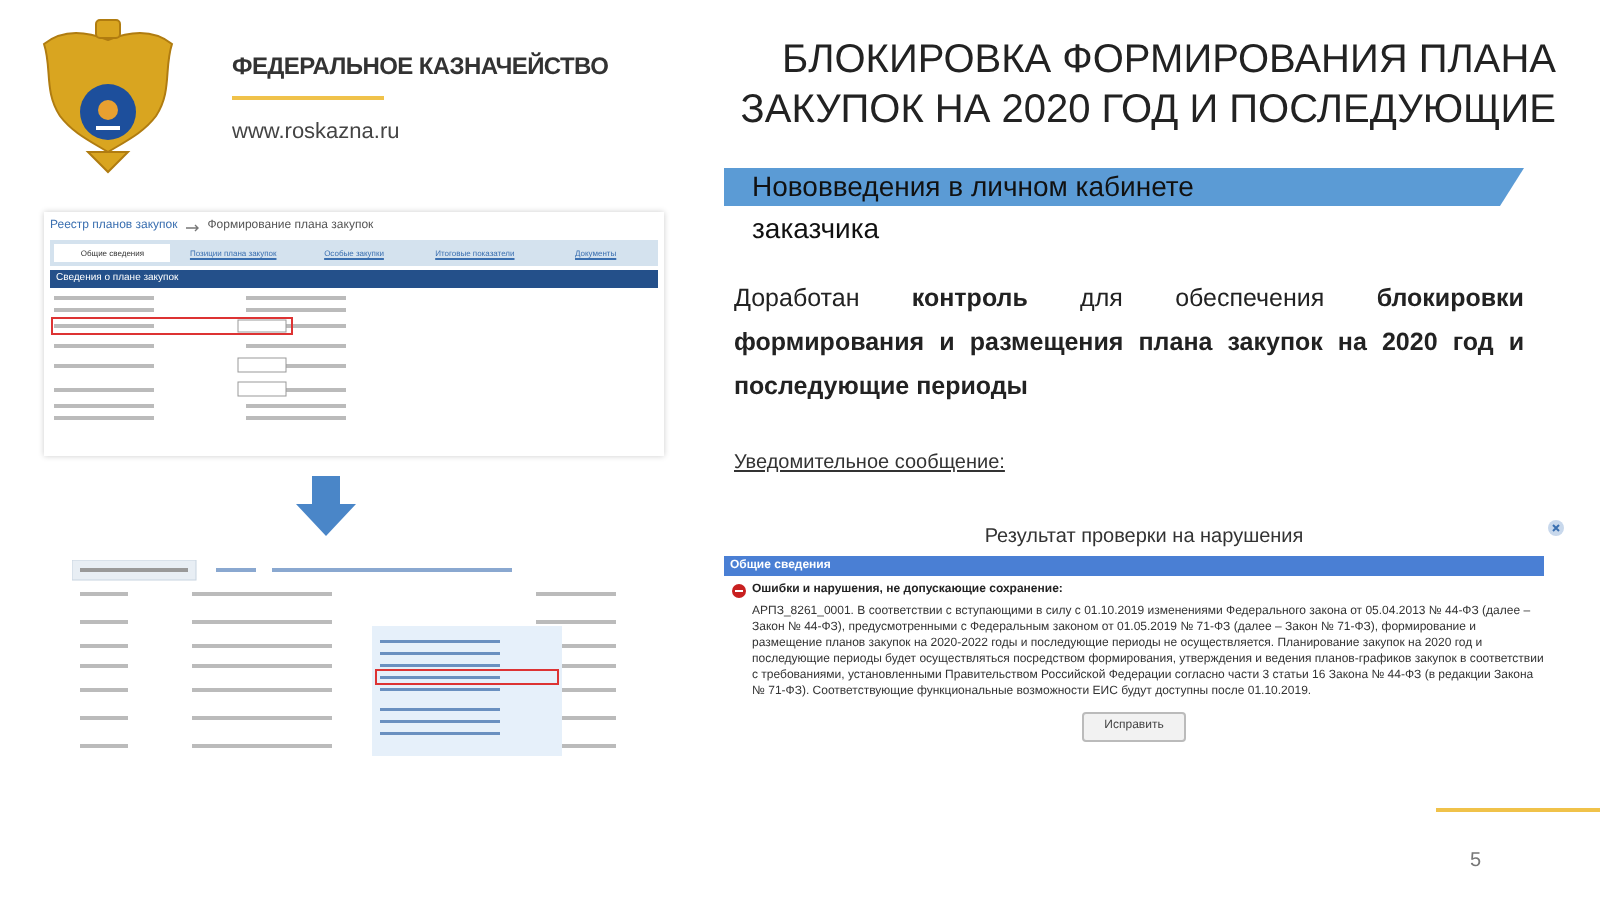 The image size is (1600, 900). What do you see at coordinates (739, 591) in the screenshot?
I see `error-icon` at bounding box center [739, 591].